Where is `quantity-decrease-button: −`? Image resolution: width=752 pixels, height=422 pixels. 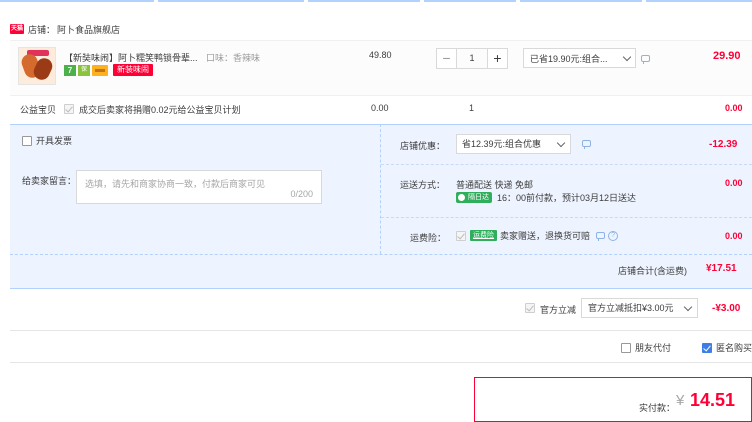 quantity-decrease-button: − is located at coordinates (446, 58).